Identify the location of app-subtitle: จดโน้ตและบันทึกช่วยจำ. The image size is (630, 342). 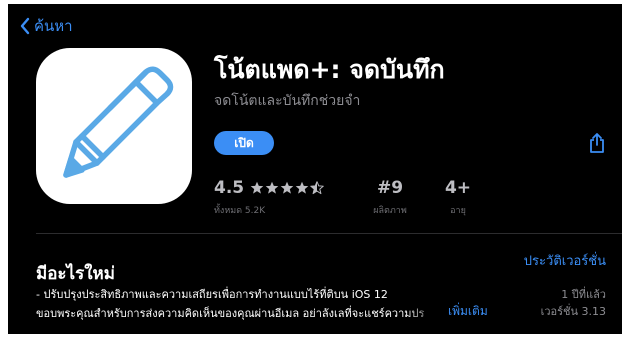
(287, 101).